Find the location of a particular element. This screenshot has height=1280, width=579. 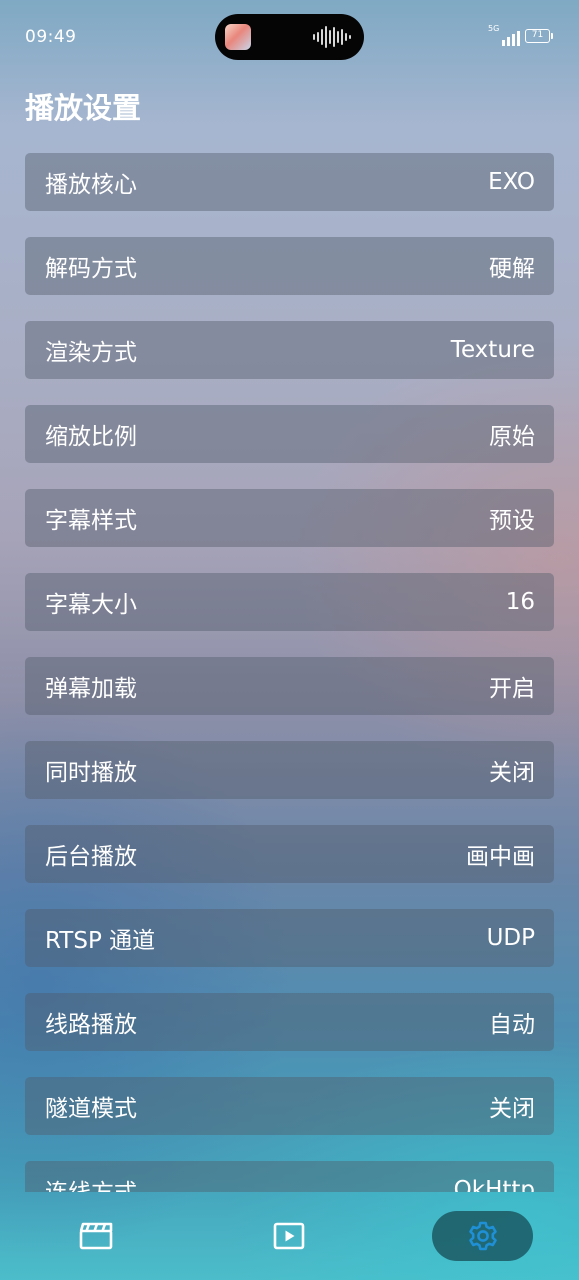

setting-value: 预设 is located at coordinates (512, 521).